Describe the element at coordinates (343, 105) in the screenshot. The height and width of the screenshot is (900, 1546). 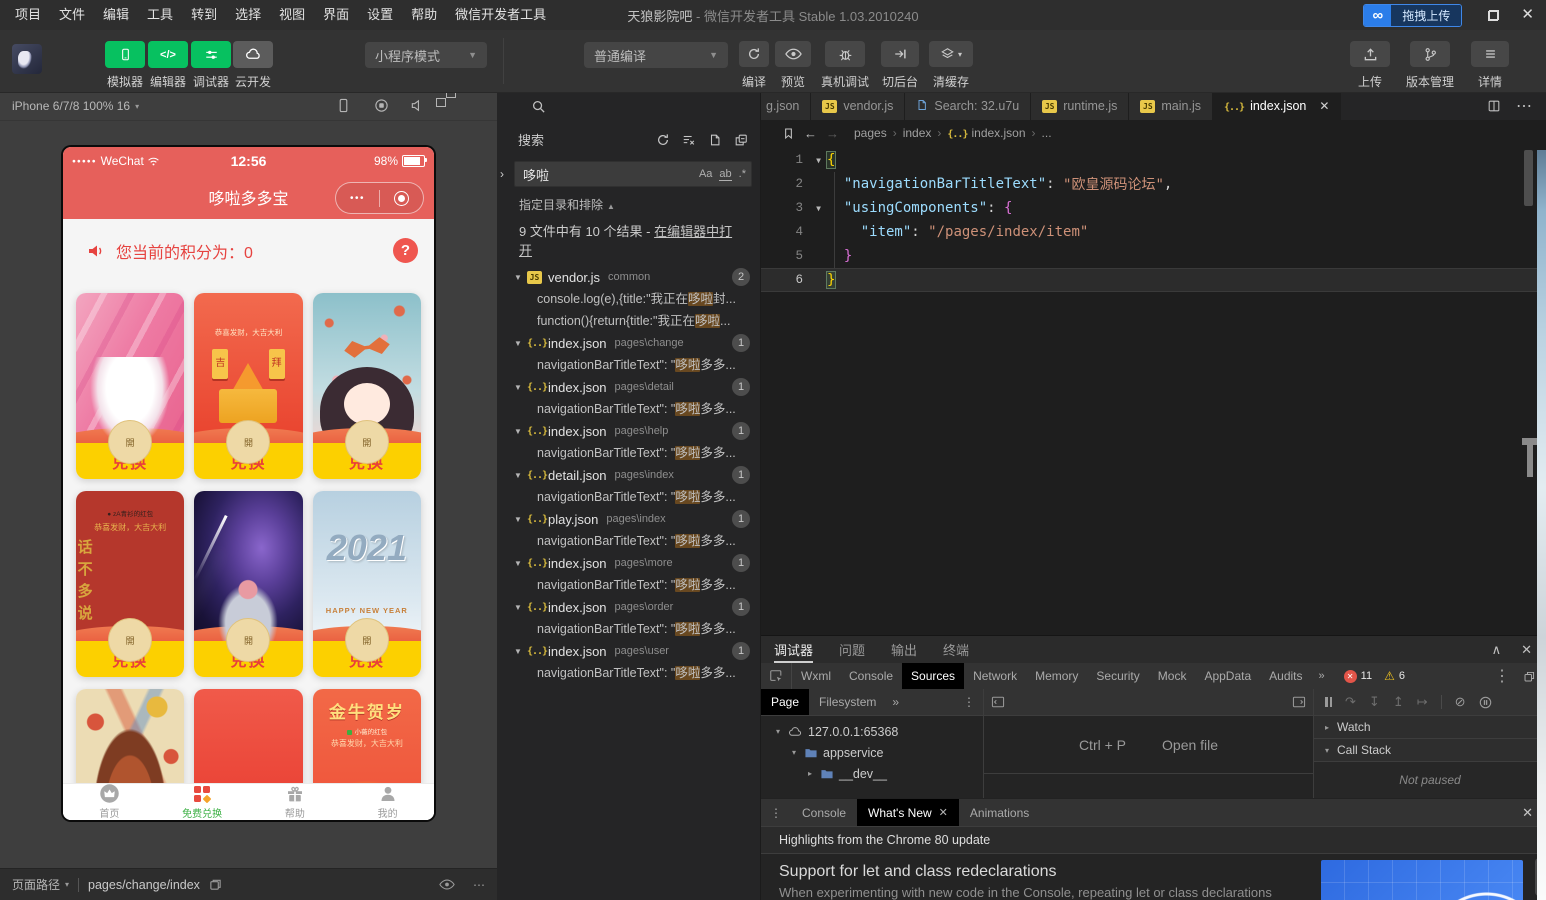
I see `rotate-device-icon` at that location.